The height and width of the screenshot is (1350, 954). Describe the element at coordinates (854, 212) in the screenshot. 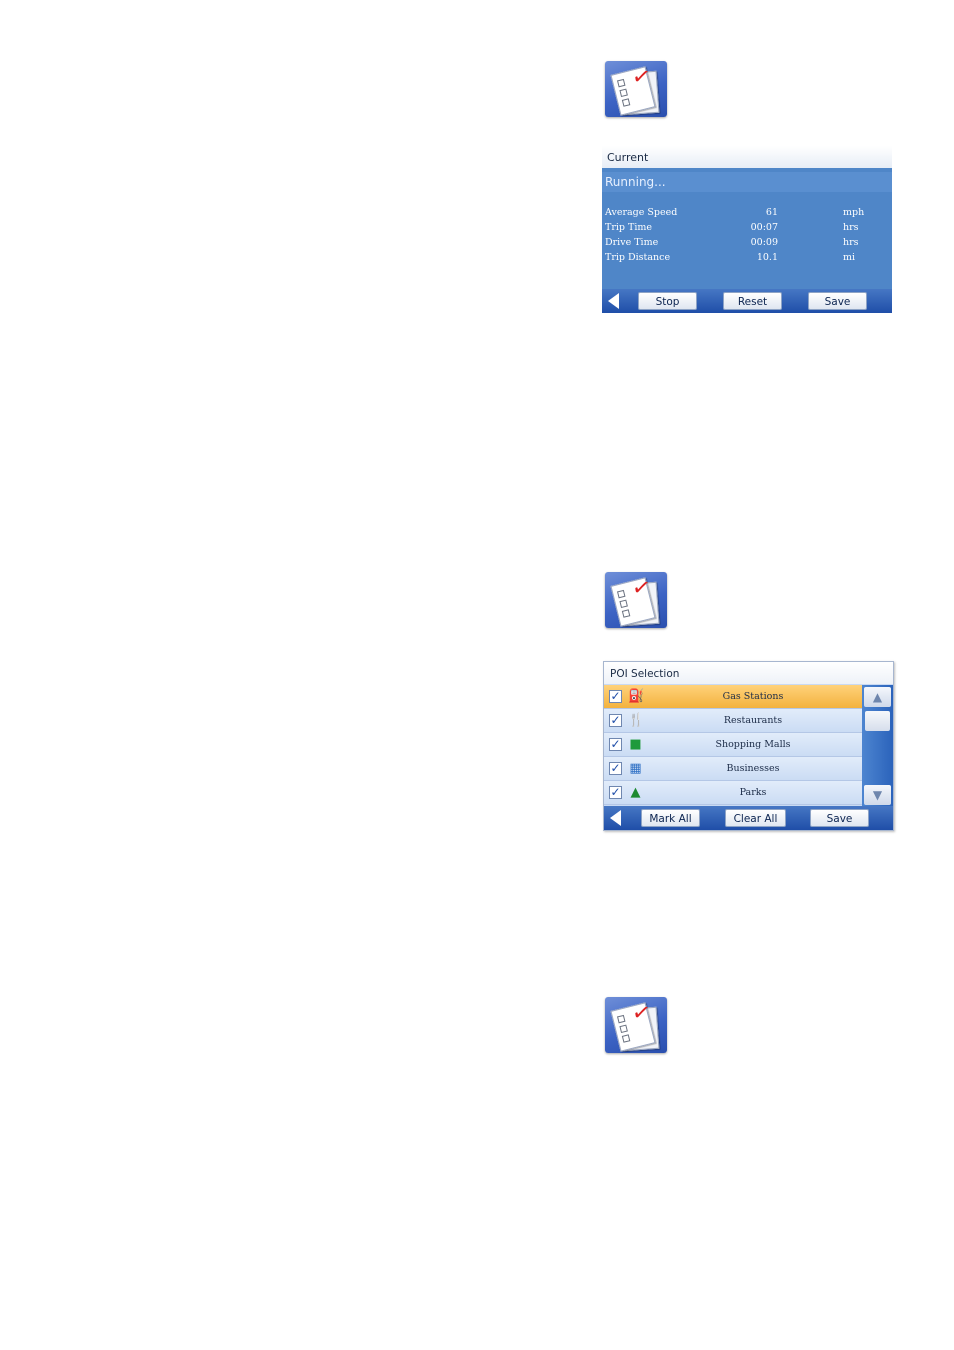

I see `stat-unit: mph` at that location.